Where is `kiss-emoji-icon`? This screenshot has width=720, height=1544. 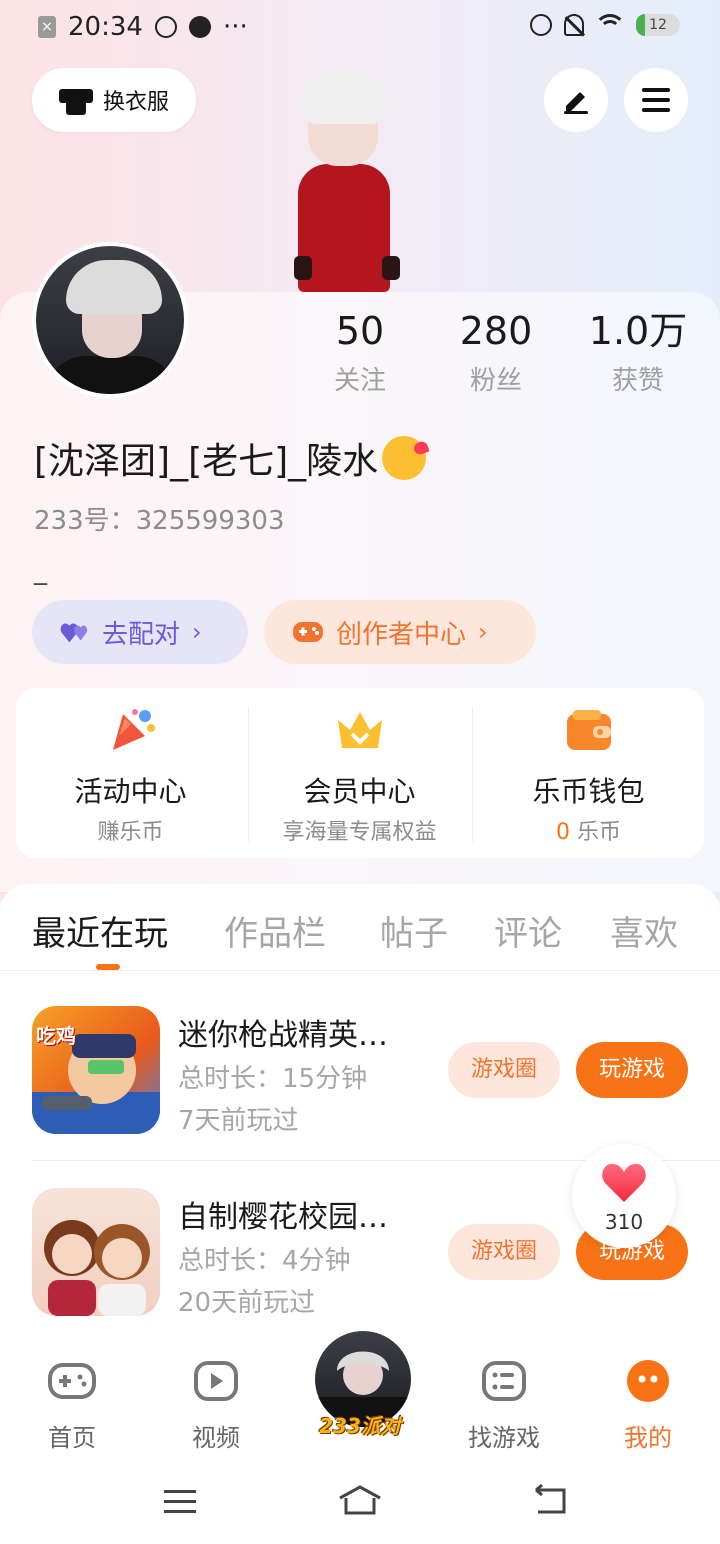 kiss-emoji-icon is located at coordinates (404, 458).